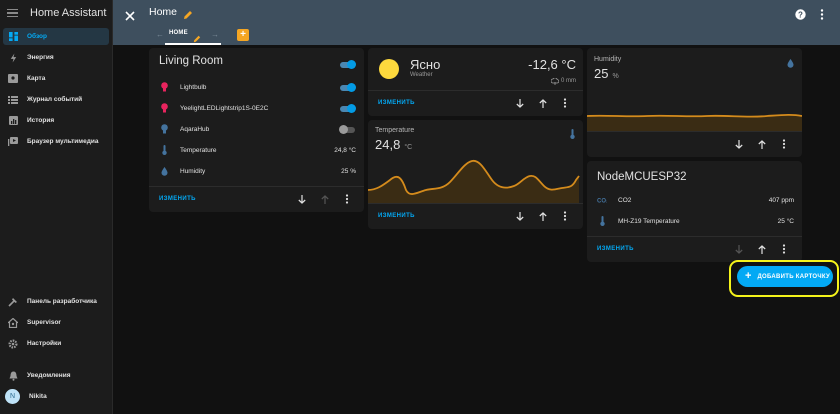  I want to click on card-edit-footer, so click(694, 144).